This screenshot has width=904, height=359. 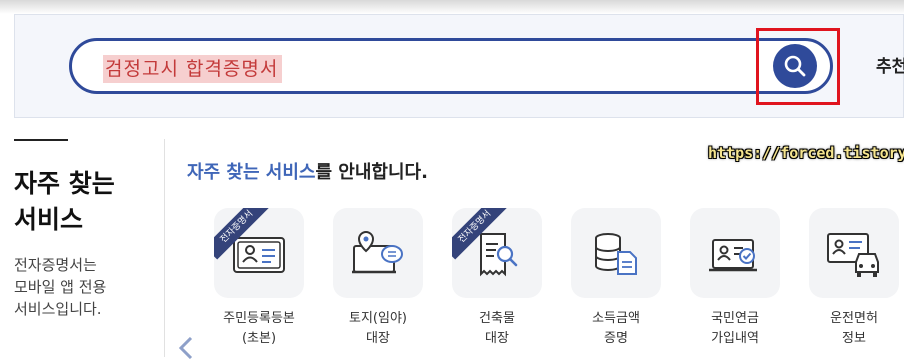 What do you see at coordinates (41, 140) in the screenshot?
I see `title-rule` at bounding box center [41, 140].